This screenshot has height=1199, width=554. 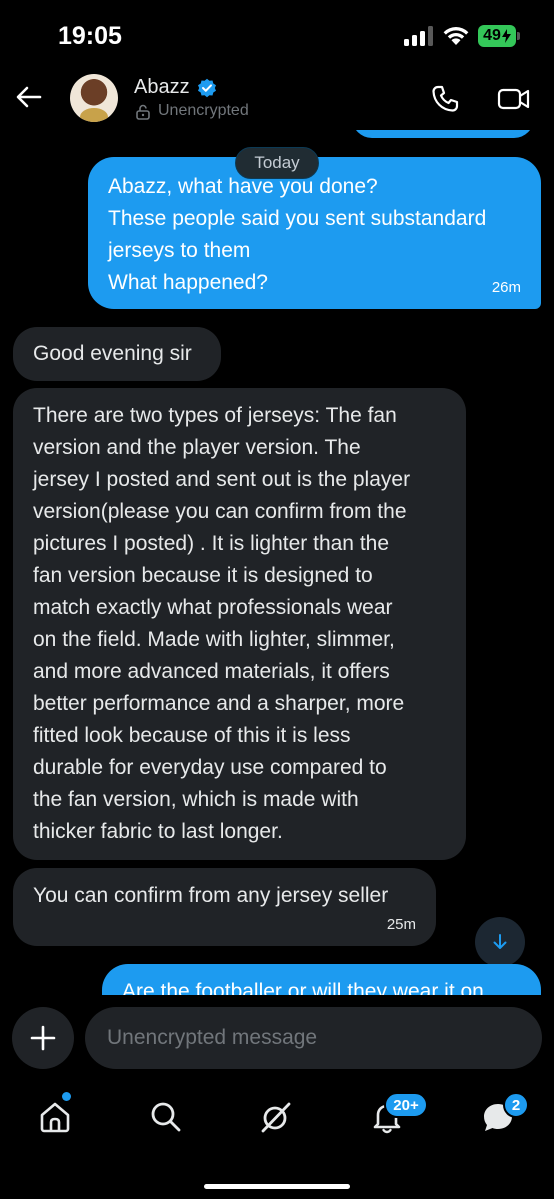 What do you see at coordinates (203, 575) in the screenshot?
I see `message-text-line: fan version because it is designed to` at bounding box center [203, 575].